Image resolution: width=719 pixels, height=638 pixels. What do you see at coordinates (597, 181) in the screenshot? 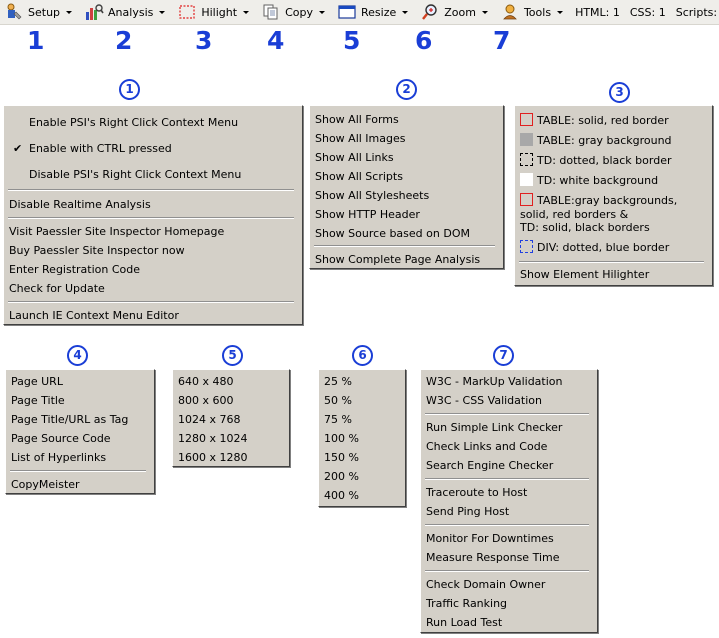
I see `menu-item-td-white-background: TD: white background` at bounding box center [597, 181].